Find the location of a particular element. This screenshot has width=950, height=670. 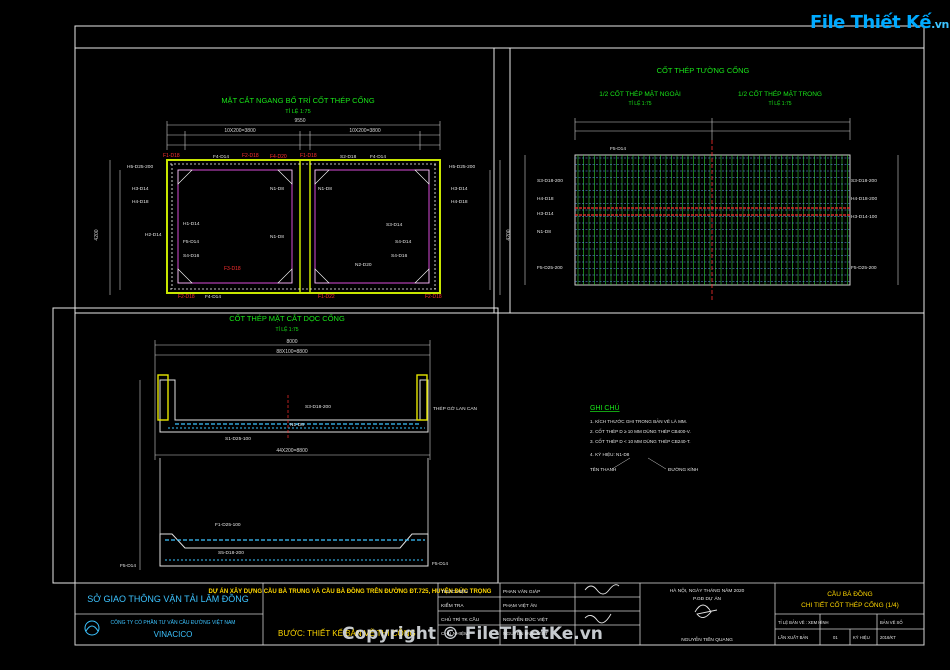

notes-line: 3. CỐT THÉP D < 10 MM DÙNG THÉP CB240-T. is located at coordinates (640, 441).